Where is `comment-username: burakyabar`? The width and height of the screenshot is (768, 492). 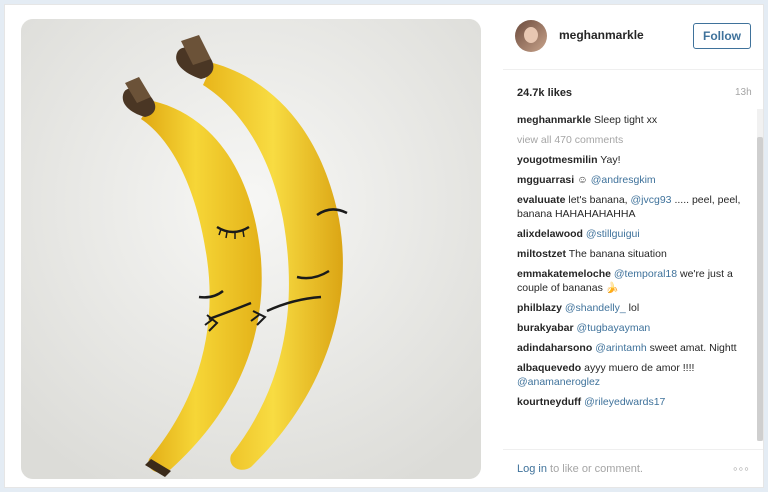
comment-username: burakyabar is located at coordinates (545, 328).